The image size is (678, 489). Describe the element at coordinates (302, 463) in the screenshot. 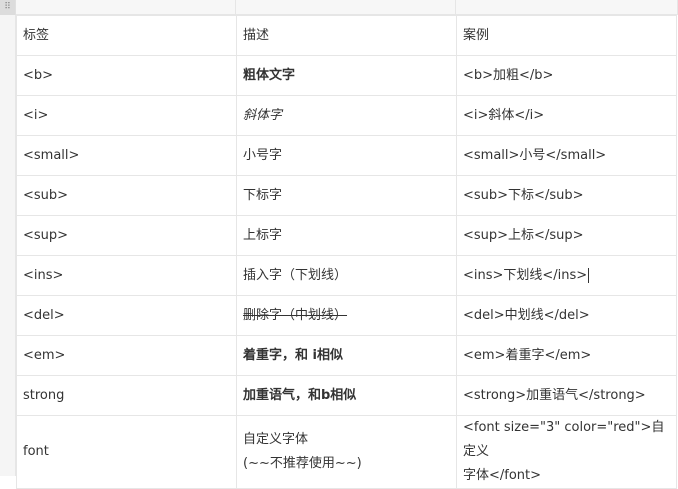

I see `desc-line: (~~不推荐使用~~)` at that location.